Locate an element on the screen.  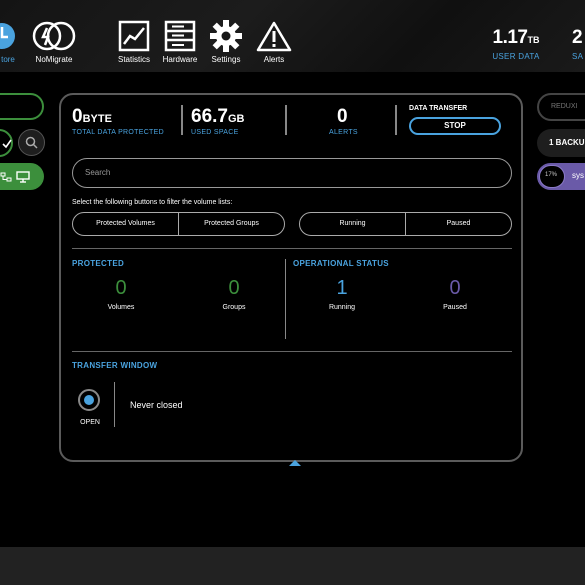
toolbar-statistics: Statistics is located at coordinates (134, 42).